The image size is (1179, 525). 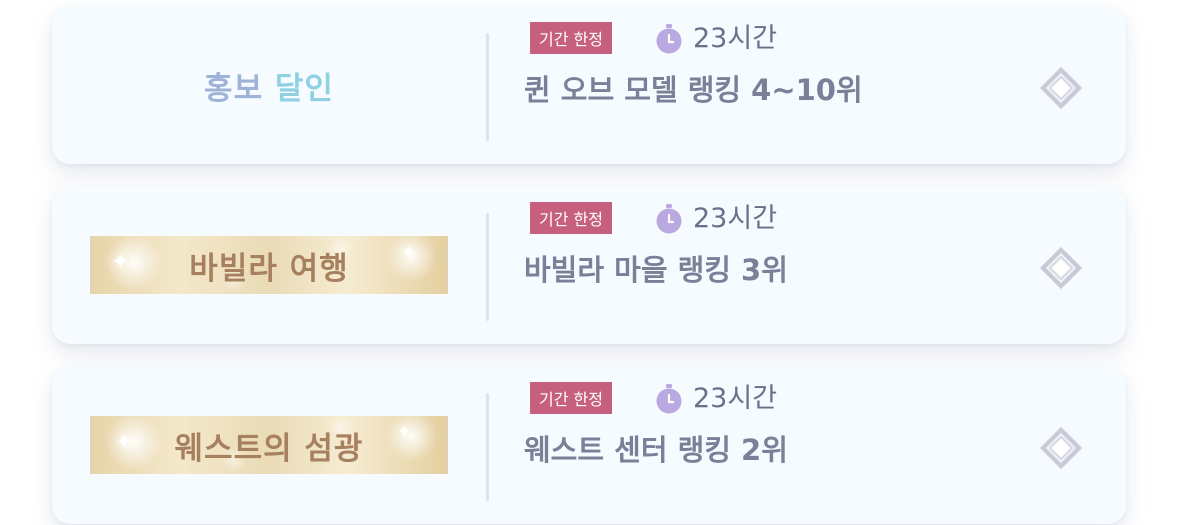 What do you see at coordinates (656, 270) in the screenshot?
I see `mission-description: 바빌라 마을 랭킹 3위` at bounding box center [656, 270].